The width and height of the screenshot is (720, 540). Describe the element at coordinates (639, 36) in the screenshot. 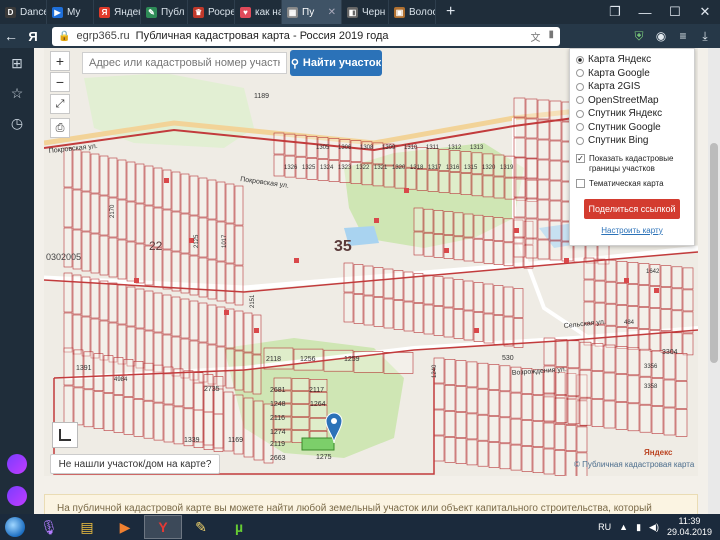

I see `protect-icon: ⛨` at that location.